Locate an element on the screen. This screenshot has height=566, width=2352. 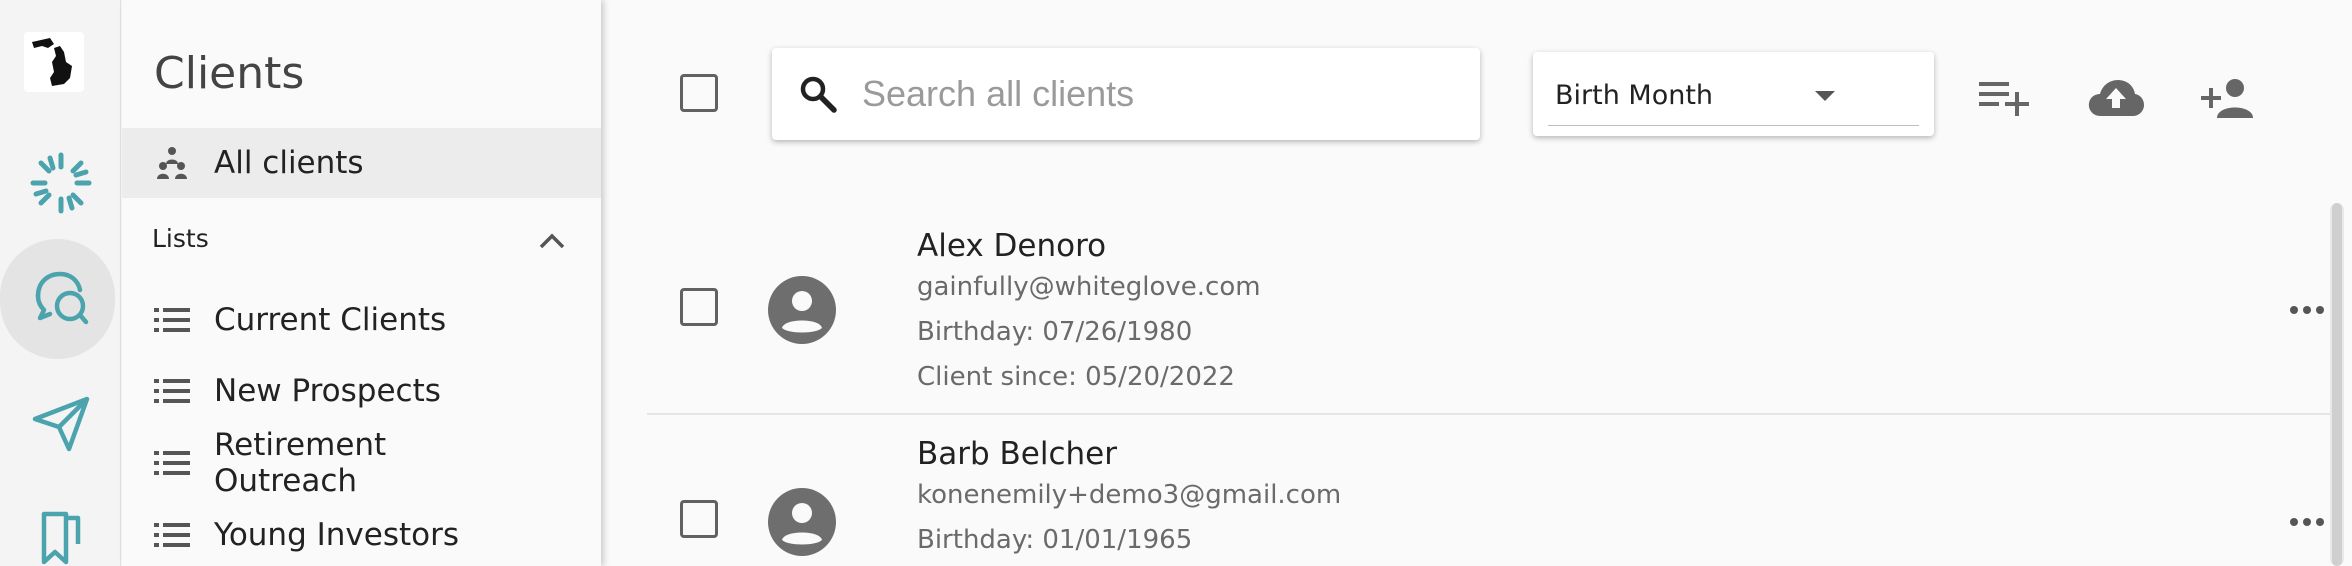
client-email: gainfully@whiteglove.com is located at coordinates (1089, 287).